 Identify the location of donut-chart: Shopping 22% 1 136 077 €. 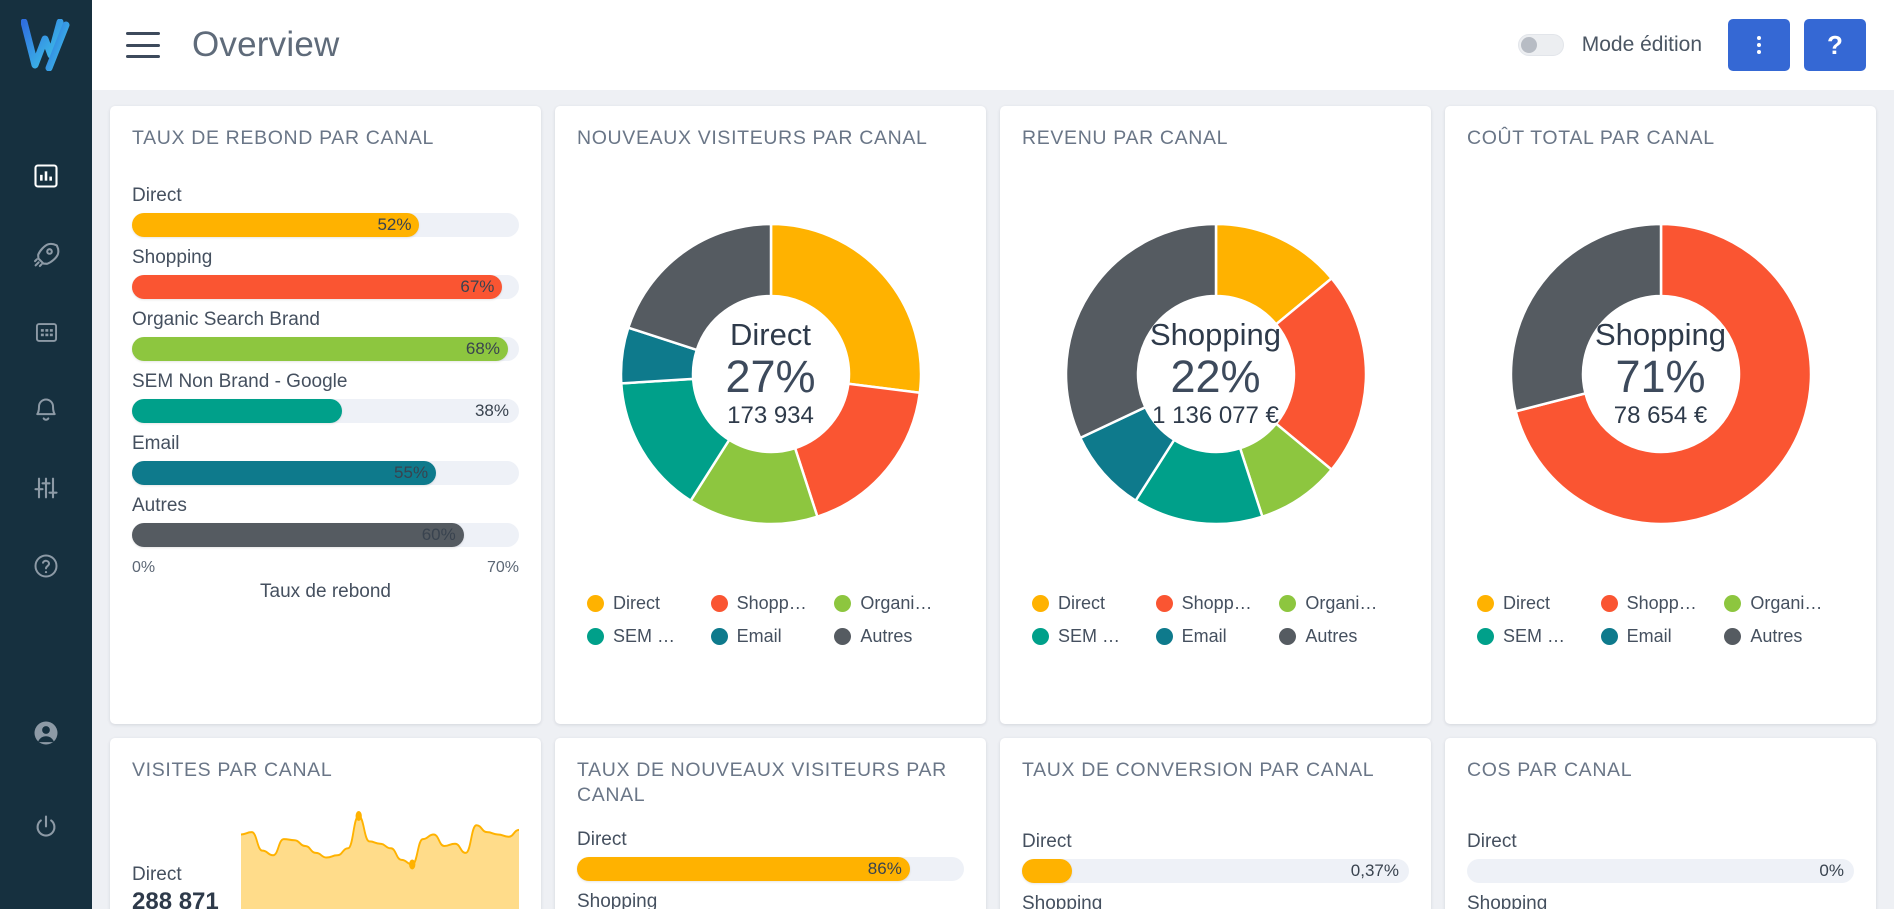
(1215, 374).